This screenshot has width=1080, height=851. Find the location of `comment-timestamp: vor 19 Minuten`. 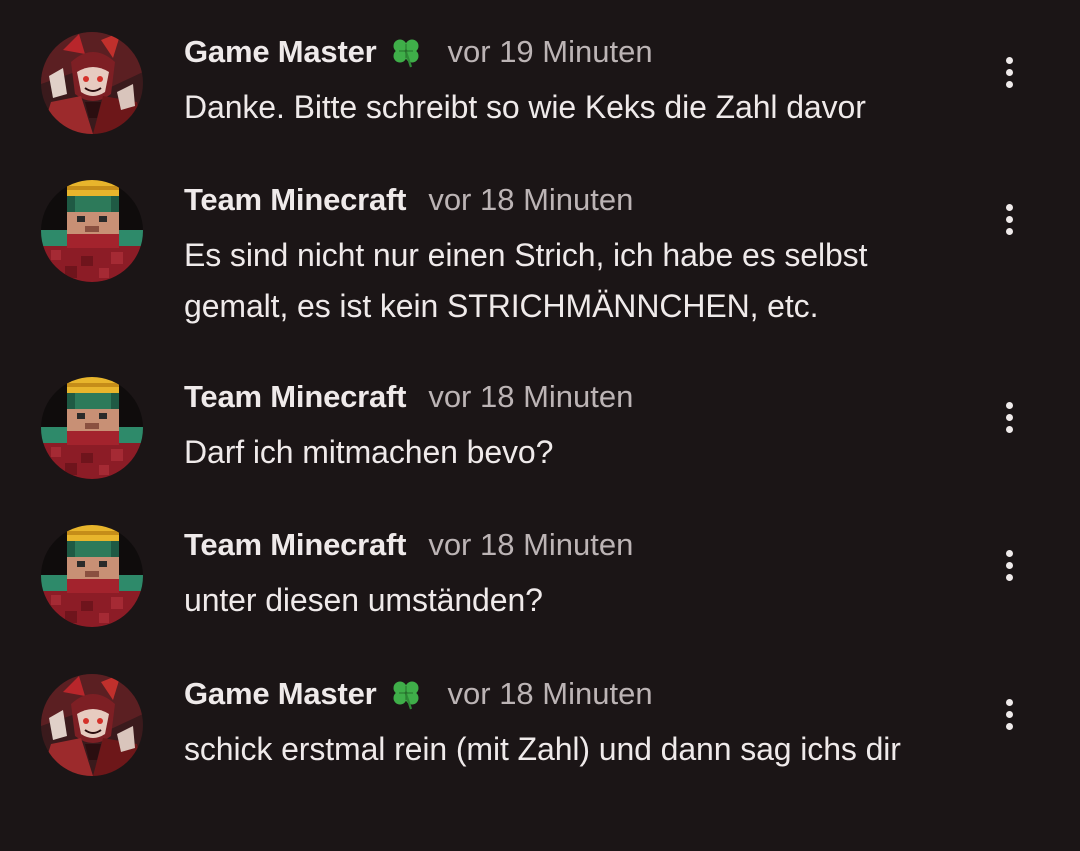

comment-timestamp: vor 19 Minuten is located at coordinates (550, 51).